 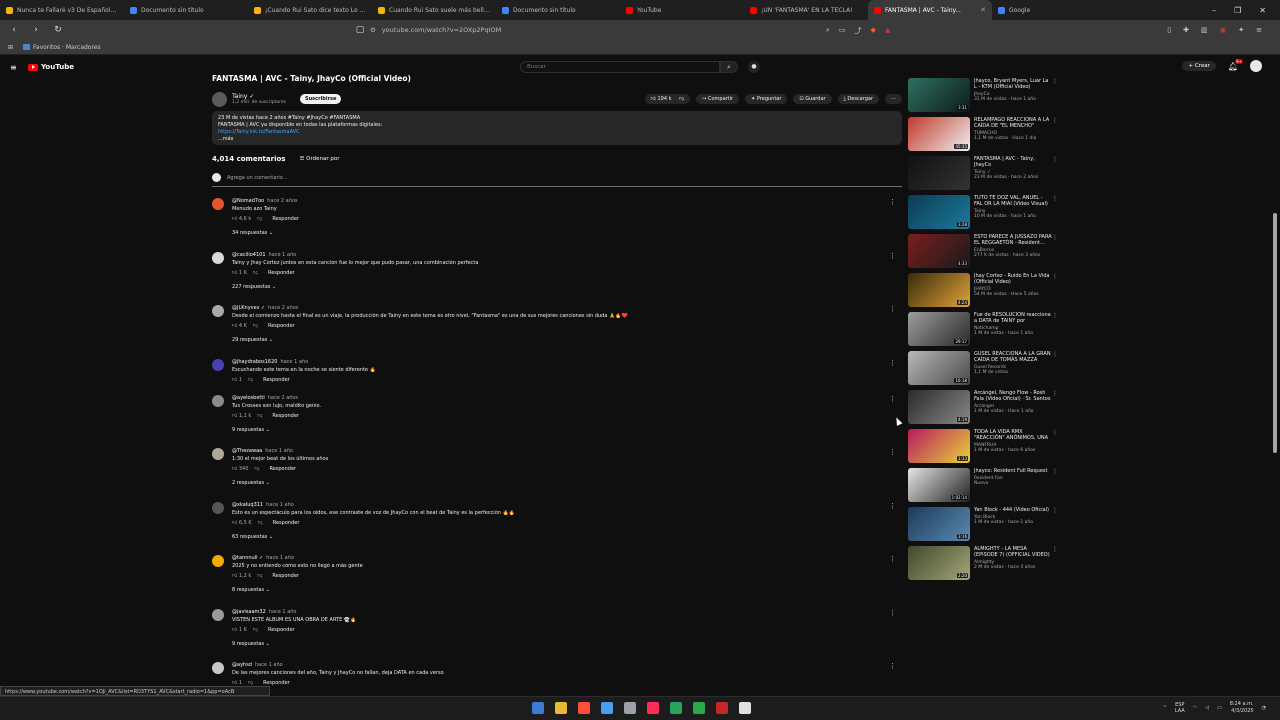 What do you see at coordinates (249, 255) in the screenshot?
I see `comment-author: @cacilio4101` at bounding box center [249, 255].